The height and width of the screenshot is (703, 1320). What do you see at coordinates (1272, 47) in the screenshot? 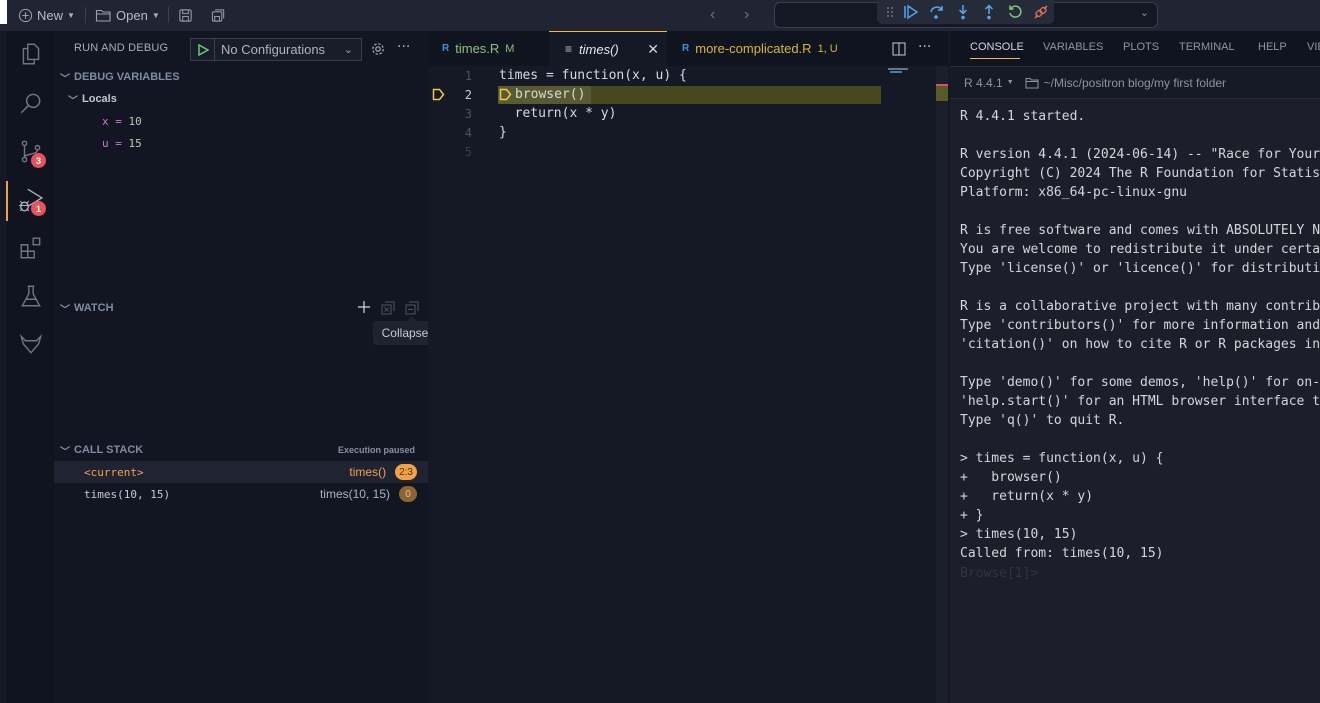
I see `tab-help: HELP` at bounding box center [1272, 47].